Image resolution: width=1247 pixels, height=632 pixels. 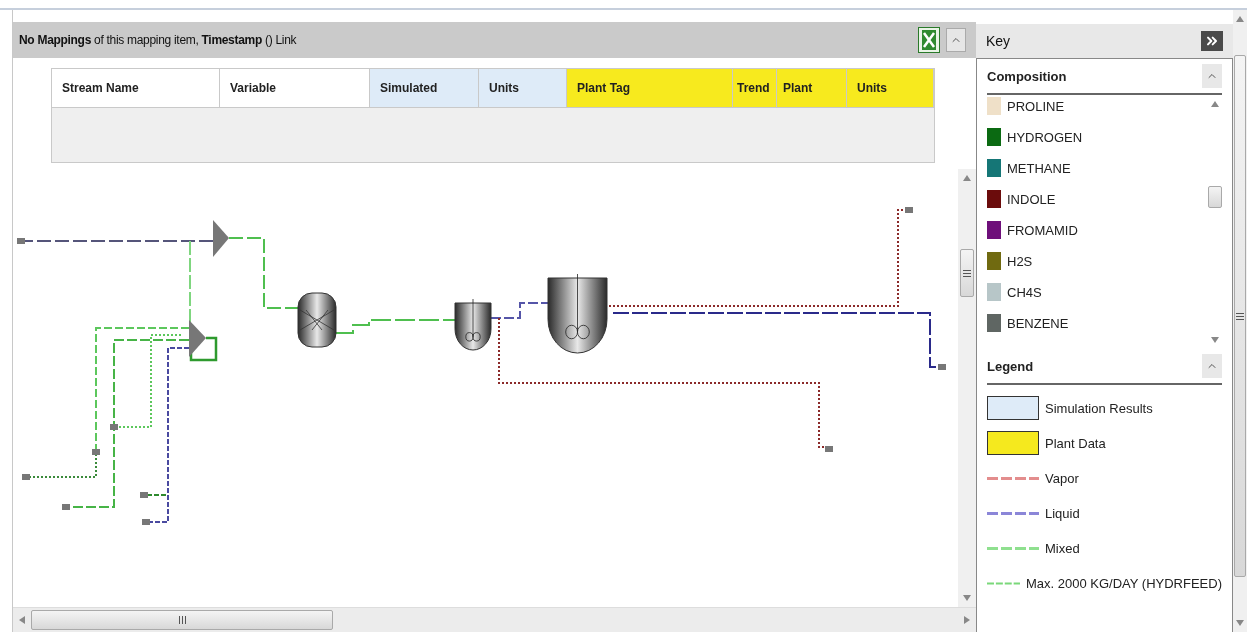 What do you see at coordinates (1075, 443) in the screenshot?
I see `legend-label: Plant Data` at bounding box center [1075, 443].